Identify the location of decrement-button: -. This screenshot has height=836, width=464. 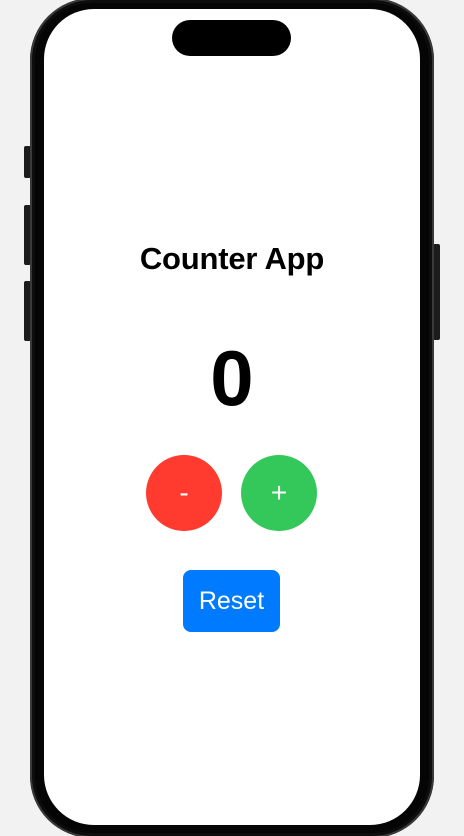
(184, 493).